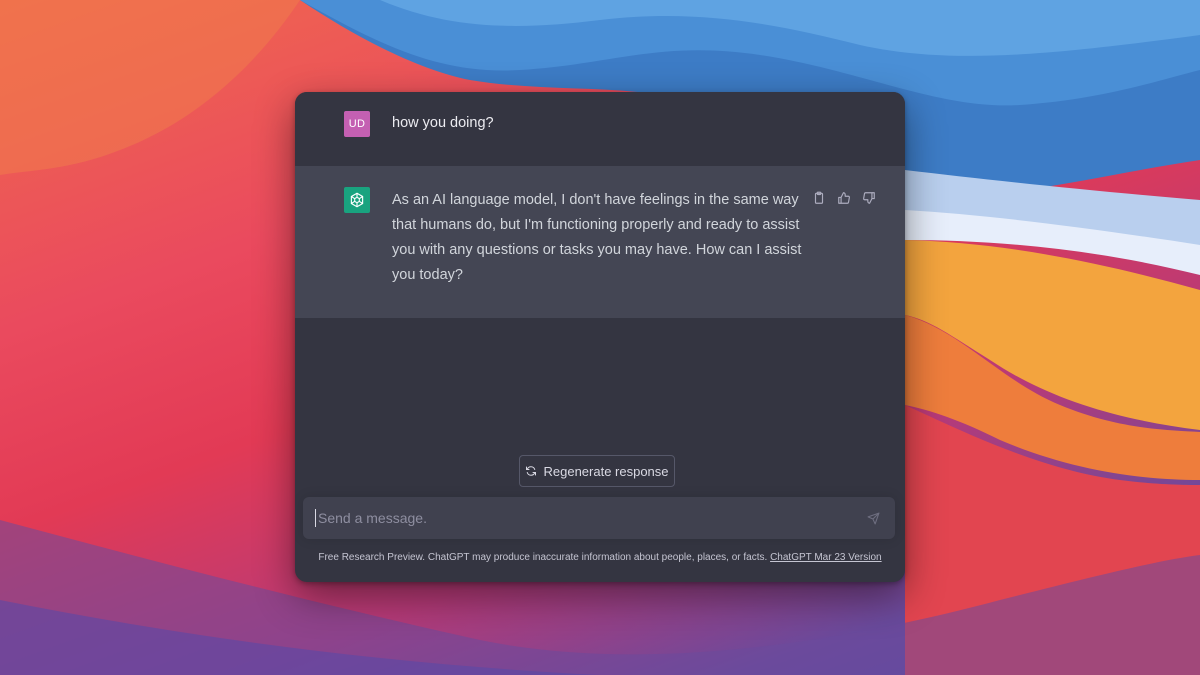  Describe the element at coordinates (606, 471) in the screenshot. I see `regenerate-label: Regenerate response` at that location.